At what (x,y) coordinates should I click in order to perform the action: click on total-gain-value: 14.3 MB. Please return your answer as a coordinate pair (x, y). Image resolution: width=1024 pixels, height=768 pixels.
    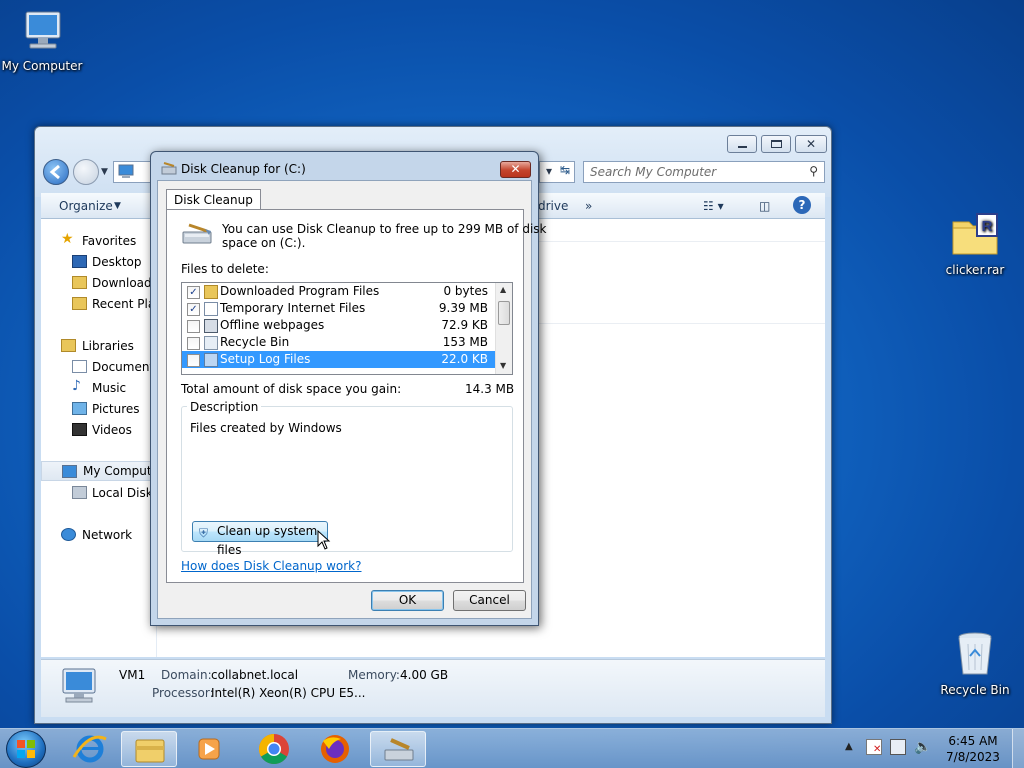
    Looking at the image, I should click on (490, 389).